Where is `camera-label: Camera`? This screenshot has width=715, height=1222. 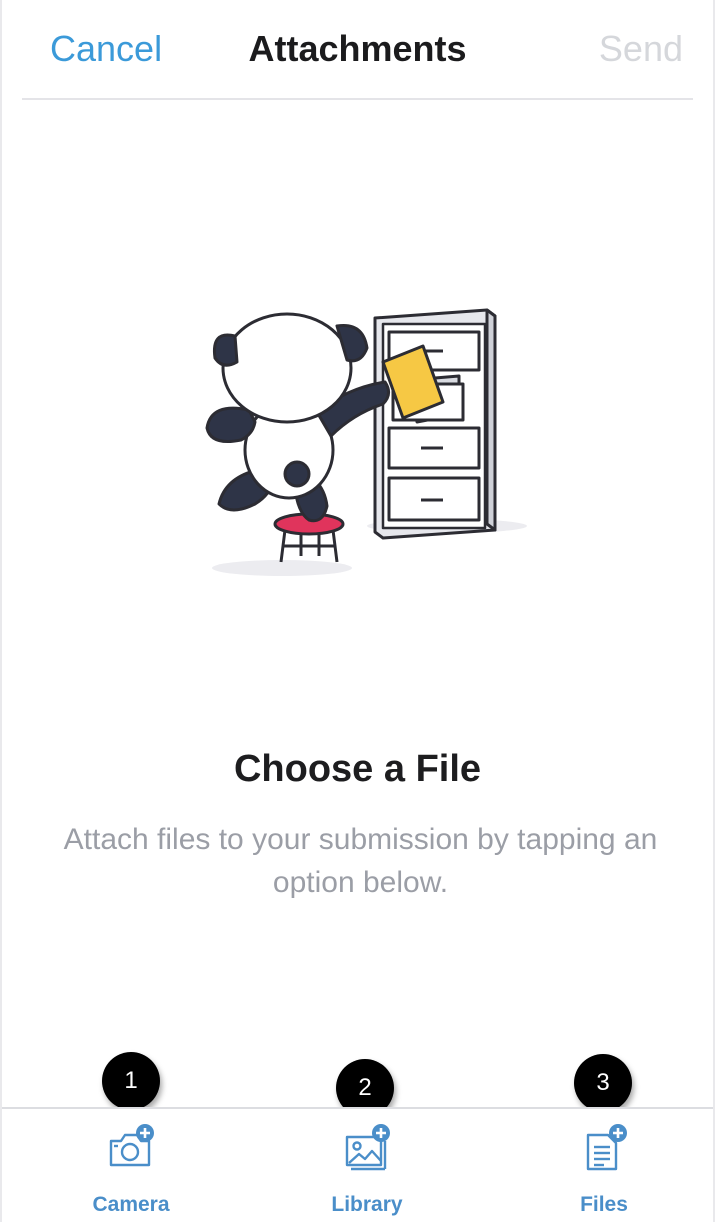 camera-label: Camera is located at coordinates (131, 1204).